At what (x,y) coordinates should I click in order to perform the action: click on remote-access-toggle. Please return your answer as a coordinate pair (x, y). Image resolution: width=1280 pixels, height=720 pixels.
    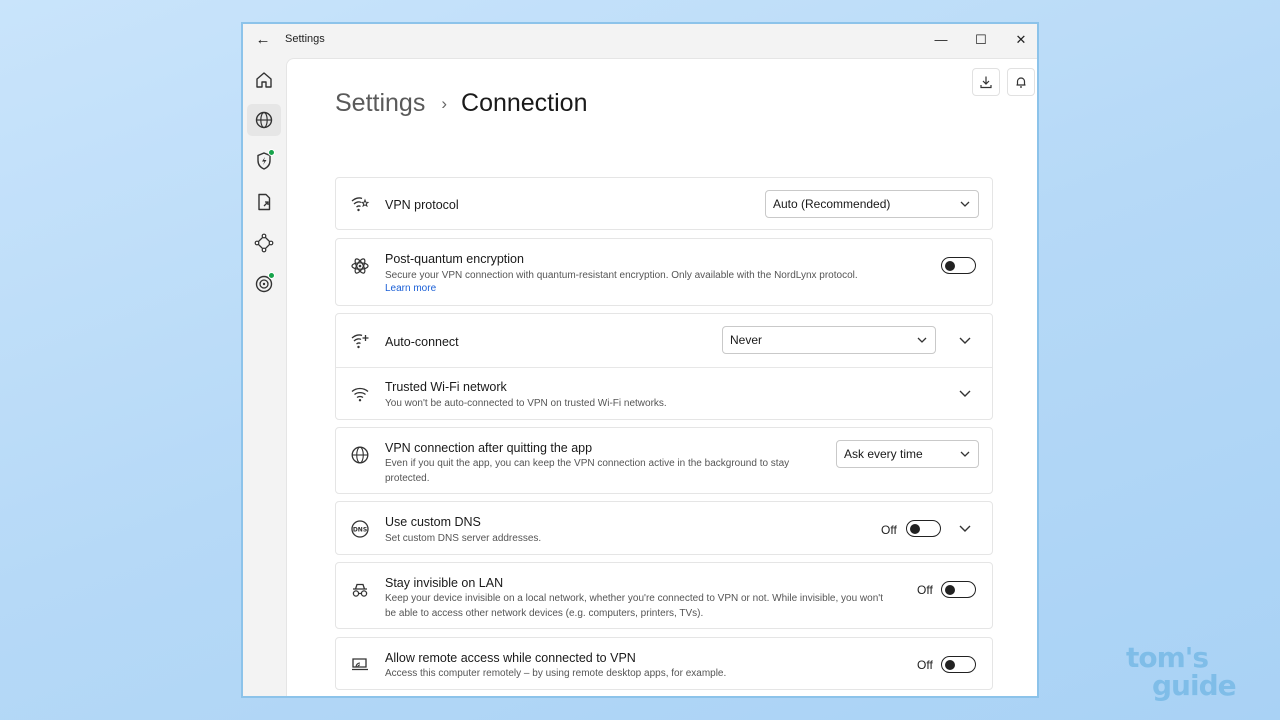
    Looking at the image, I should click on (958, 664).